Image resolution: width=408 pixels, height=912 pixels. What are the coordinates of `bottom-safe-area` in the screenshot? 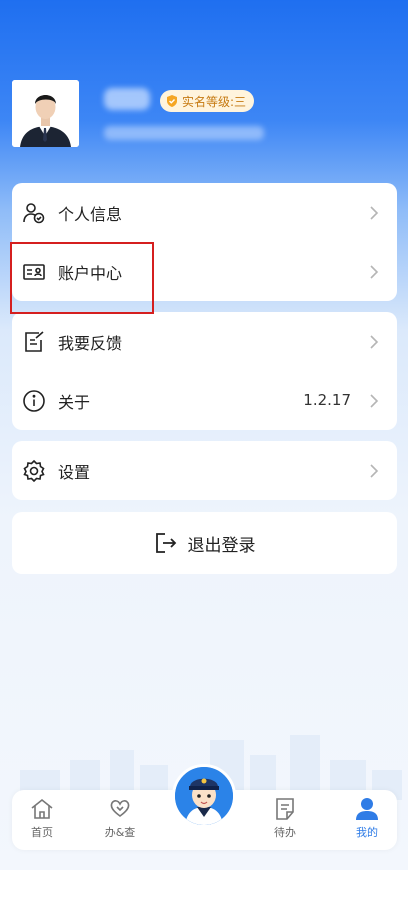 It's located at (204, 891).